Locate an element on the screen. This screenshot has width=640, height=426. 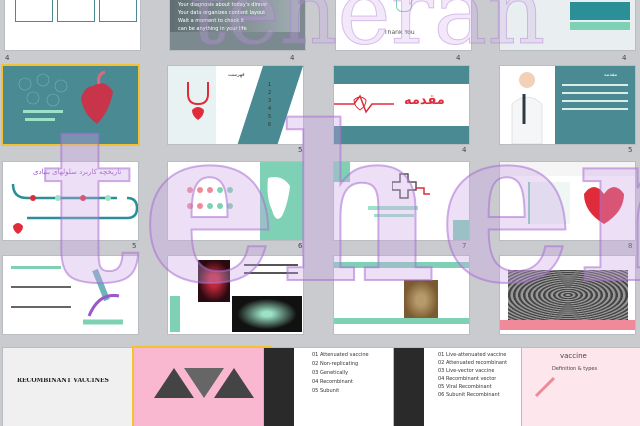
doctor-illustration-icon is located at coordinates (527, 108).